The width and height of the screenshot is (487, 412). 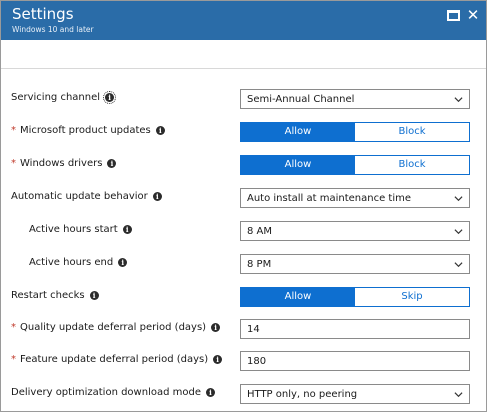 I want to click on windows-drivers-label-text: Windows drivers, so click(x=61, y=163).